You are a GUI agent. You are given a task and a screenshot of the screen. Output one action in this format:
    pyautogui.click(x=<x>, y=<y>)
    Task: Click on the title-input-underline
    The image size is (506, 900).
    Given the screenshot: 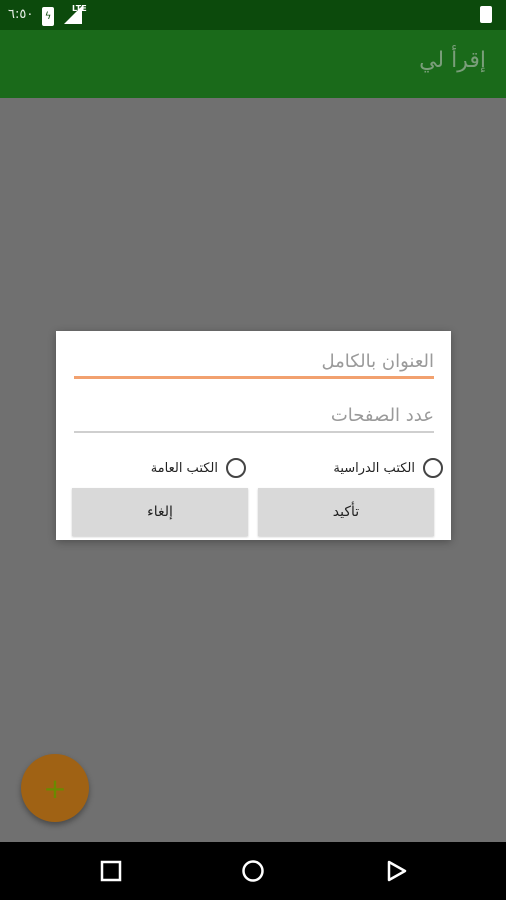 What is the action you would take?
    pyautogui.click(x=254, y=377)
    